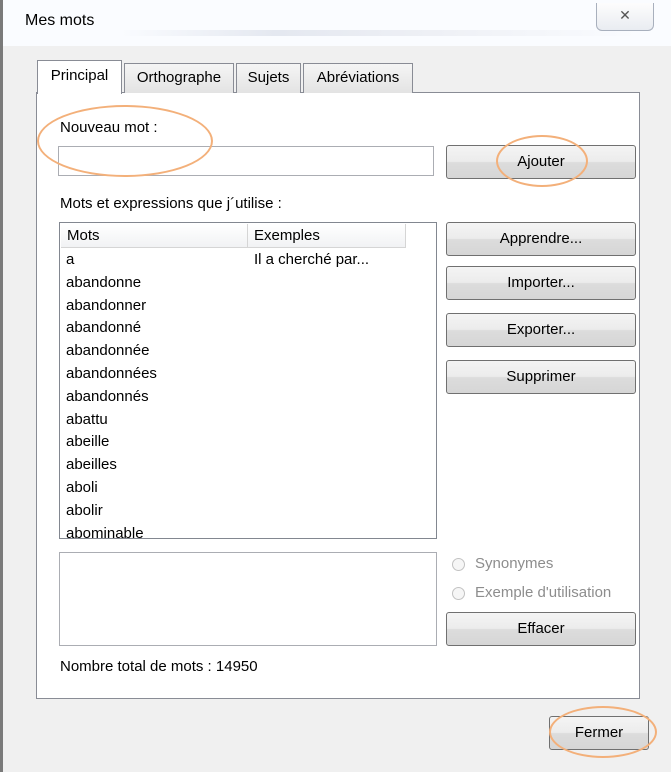 The image size is (671, 772). I want to click on tab-sujets: Sujets, so click(268, 78).